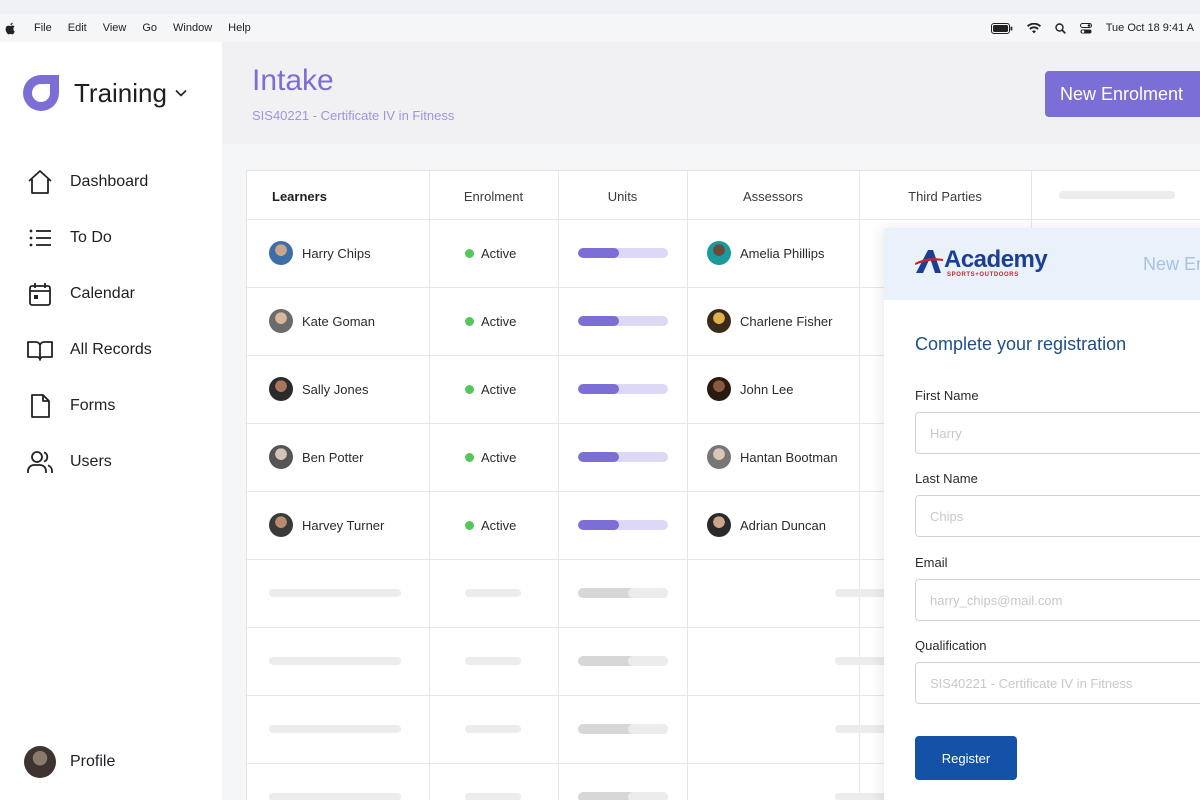 Image resolution: width=1200 pixels, height=800 pixels. Describe the element at coordinates (40, 182) in the screenshot. I see `home-icon` at that location.